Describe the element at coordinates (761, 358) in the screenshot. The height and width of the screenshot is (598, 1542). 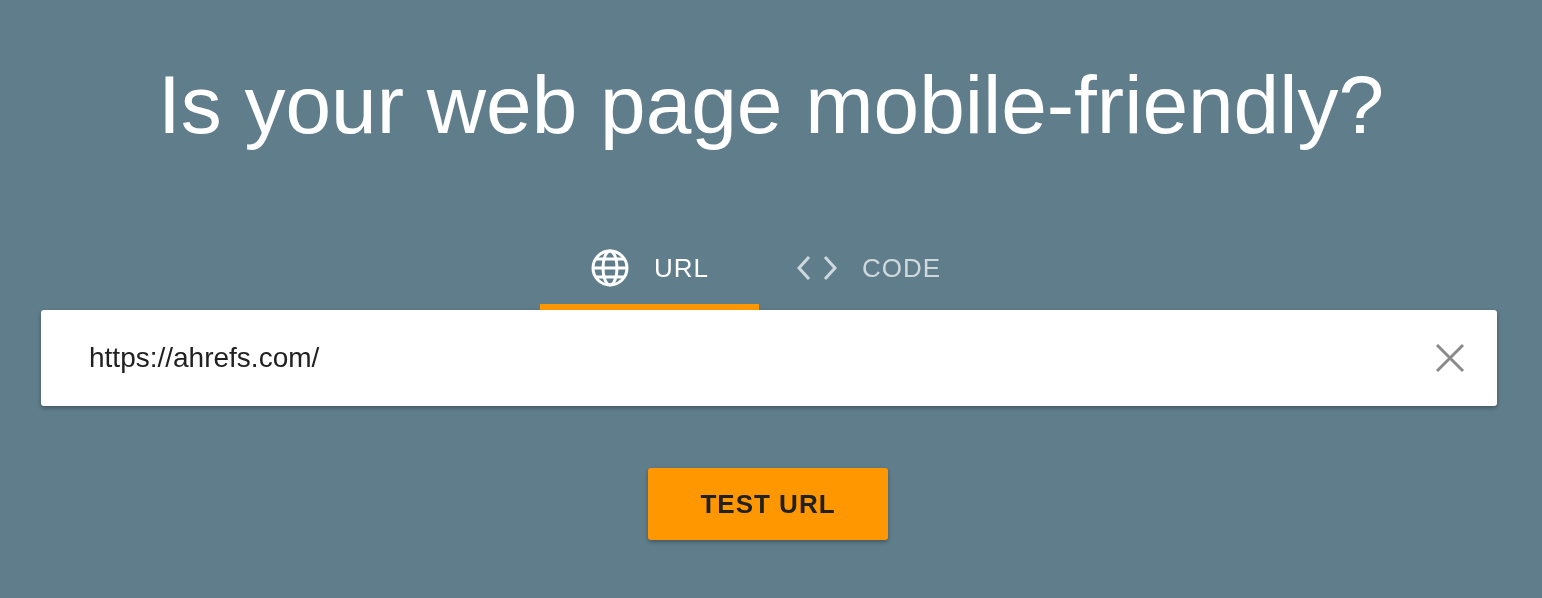
I see `url-input: https://ahrefs.com/` at that location.